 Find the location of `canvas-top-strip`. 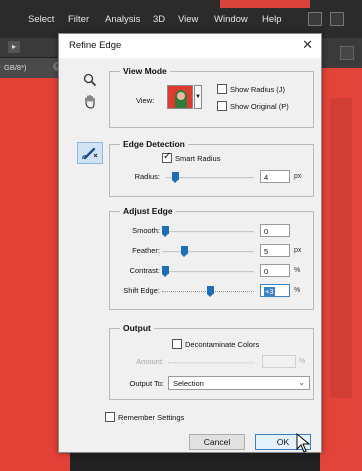

canvas-top-strip is located at coordinates (265, 4).